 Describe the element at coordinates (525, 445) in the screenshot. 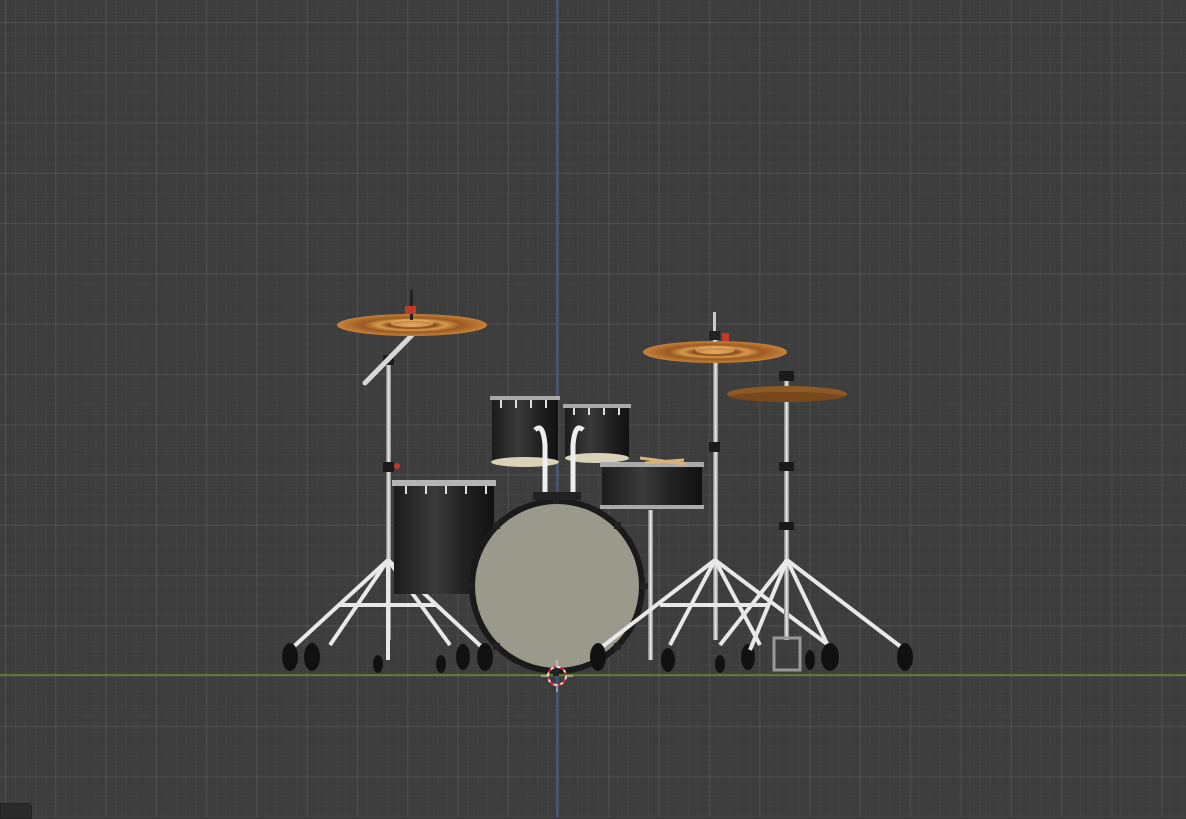

I see `rack-tom-left` at that location.